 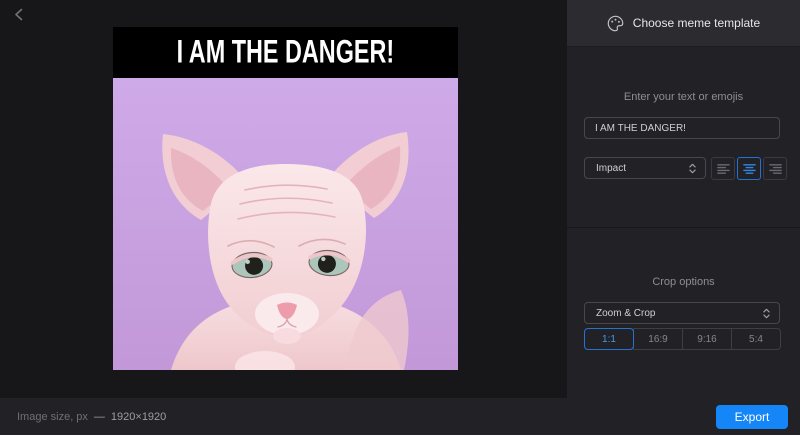 What do you see at coordinates (615, 23) in the screenshot?
I see `palette-icon` at bounding box center [615, 23].